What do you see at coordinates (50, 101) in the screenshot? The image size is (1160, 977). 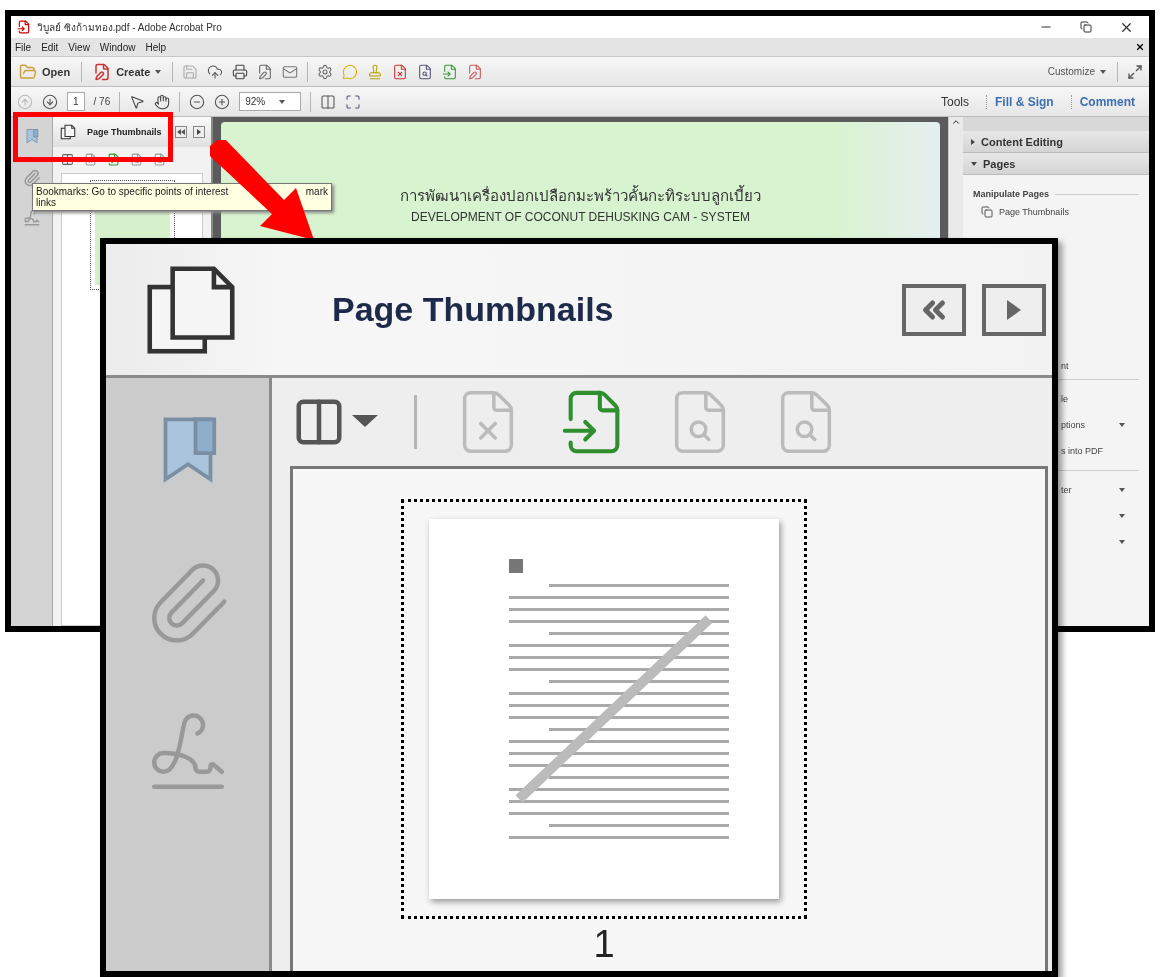 I see `next-page-icon` at bounding box center [50, 101].